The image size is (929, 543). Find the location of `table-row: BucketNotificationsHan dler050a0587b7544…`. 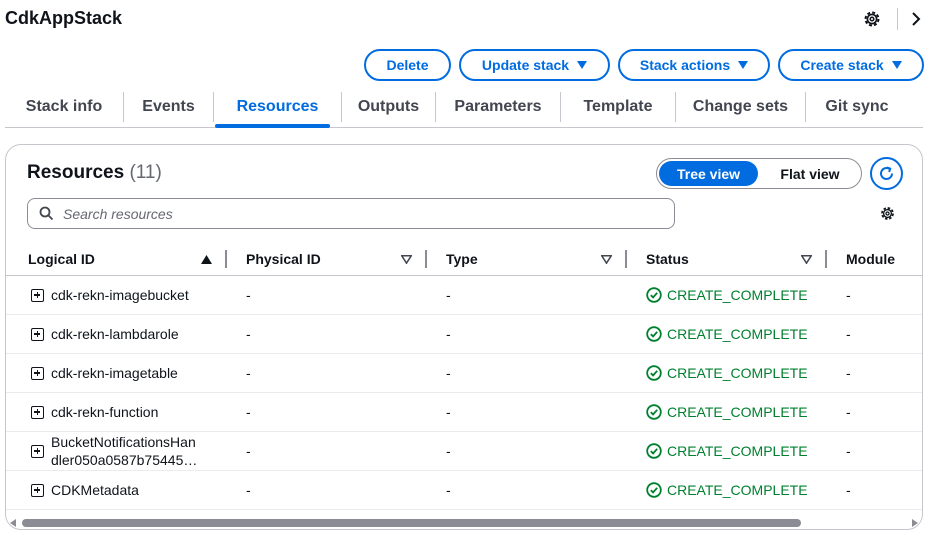

table-row: BucketNotificationsHan dler050a0587b7544… is located at coordinates (464, 451).